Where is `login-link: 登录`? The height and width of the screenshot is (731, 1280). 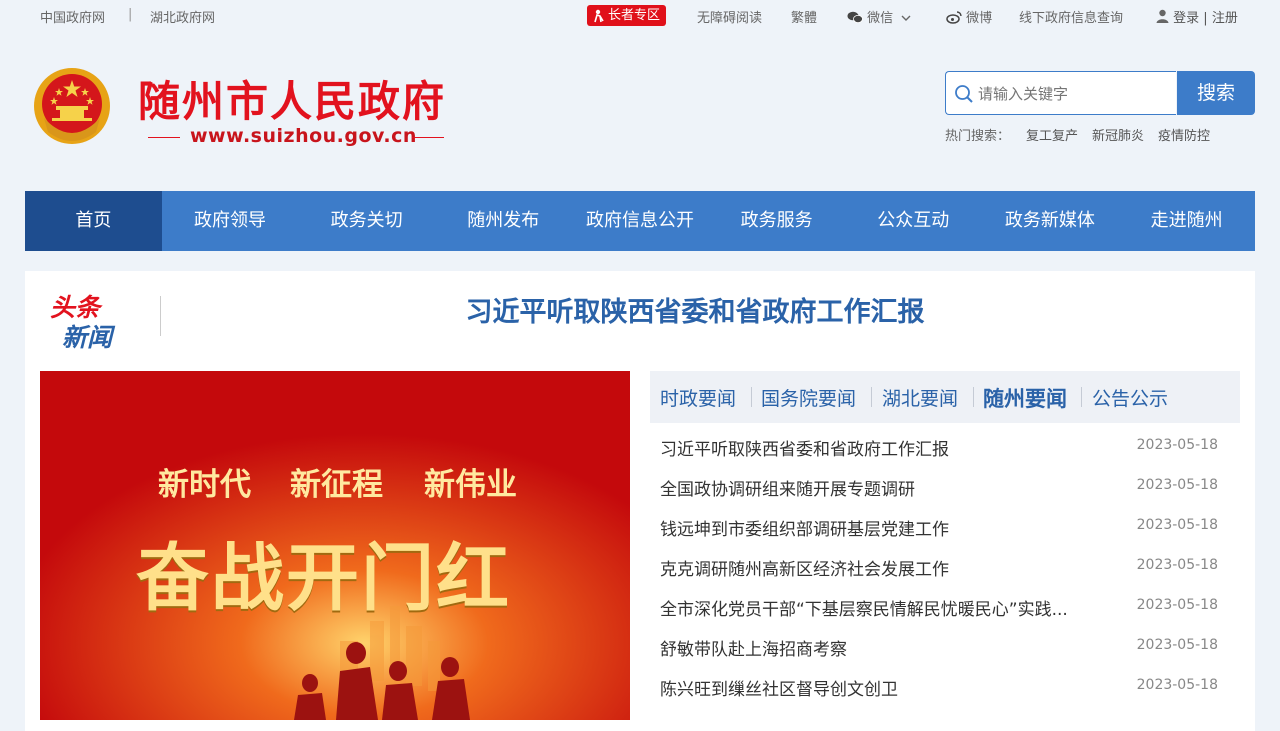 login-link: 登录 is located at coordinates (1186, 18).